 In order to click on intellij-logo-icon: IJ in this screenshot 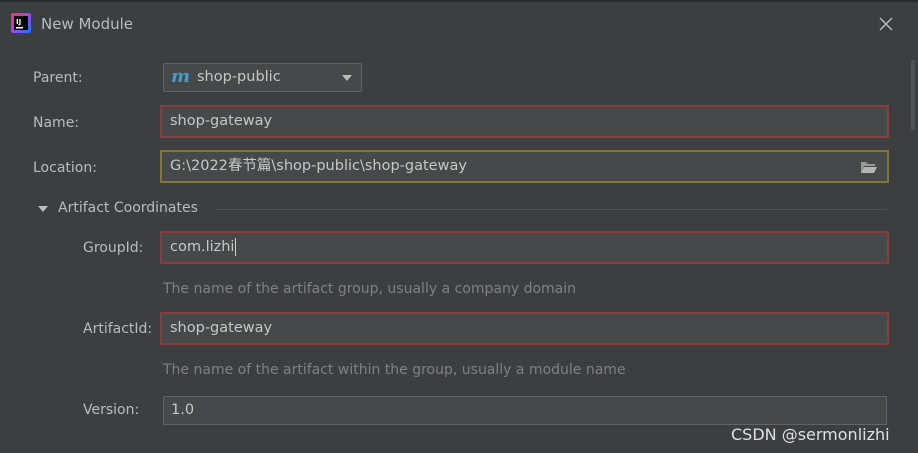, I will do `click(21, 23)`.